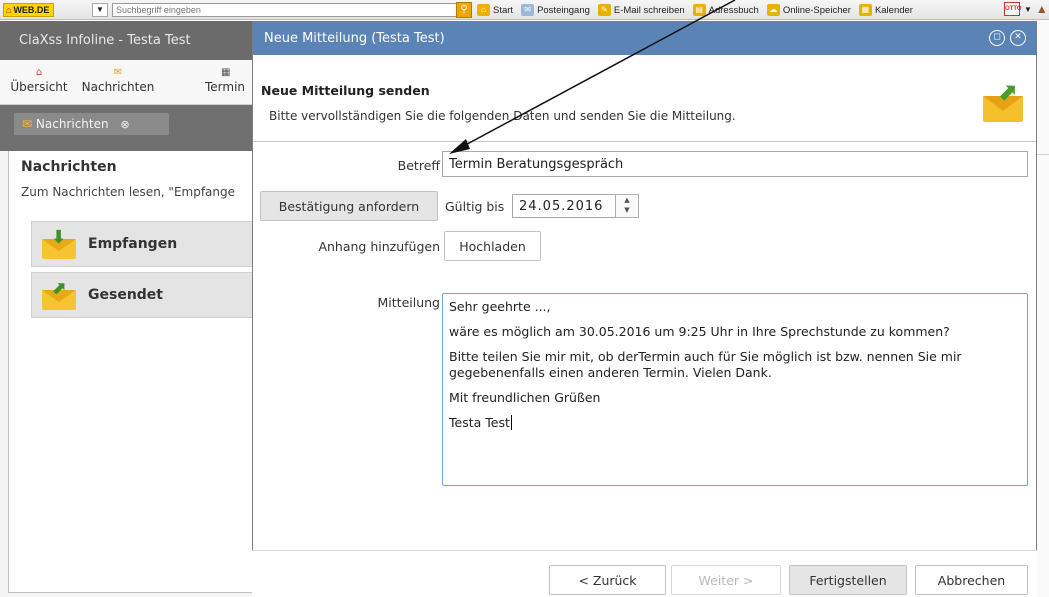  What do you see at coordinates (124, 124) in the screenshot?
I see `close-icon: ⊗` at bounding box center [124, 124].